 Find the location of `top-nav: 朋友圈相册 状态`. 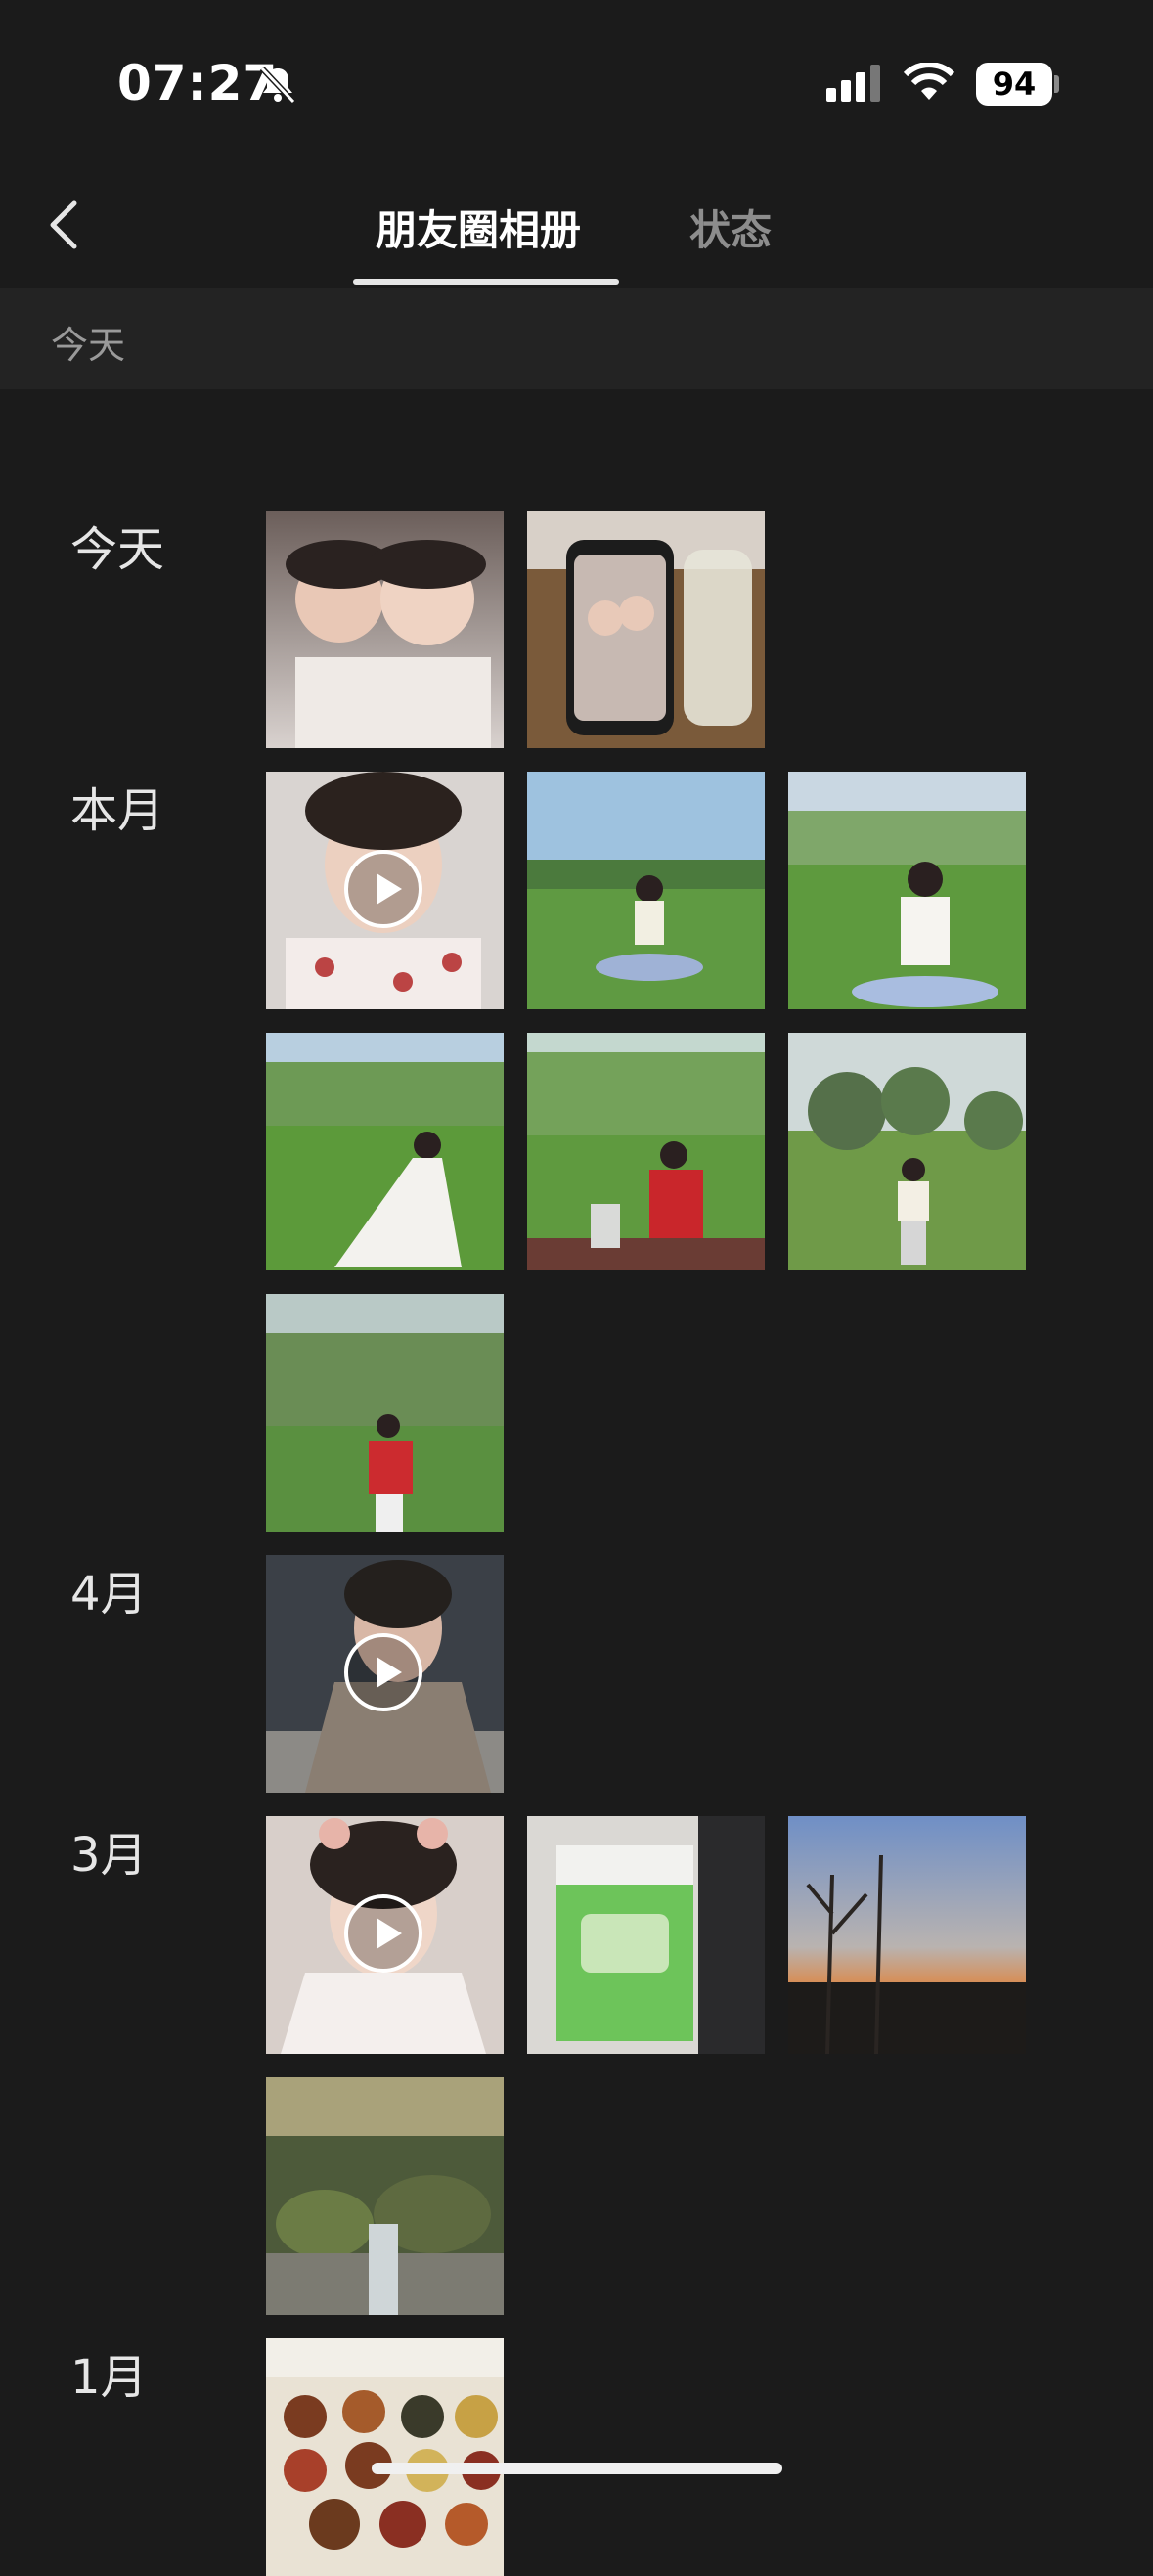

top-nav: 朋友圈相册 状态 is located at coordinates (576, 227).